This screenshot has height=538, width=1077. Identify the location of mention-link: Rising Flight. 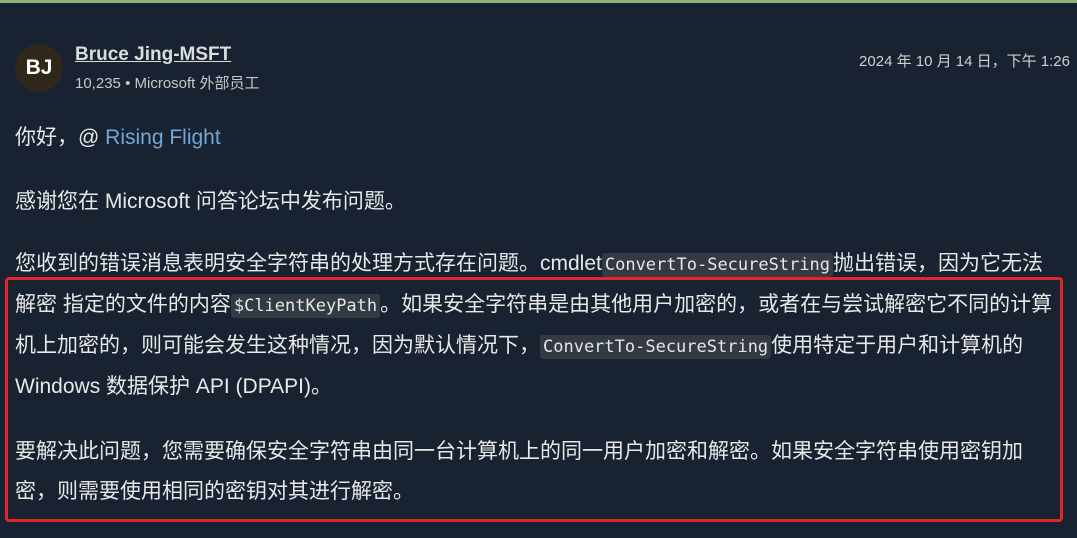
(163, 137).